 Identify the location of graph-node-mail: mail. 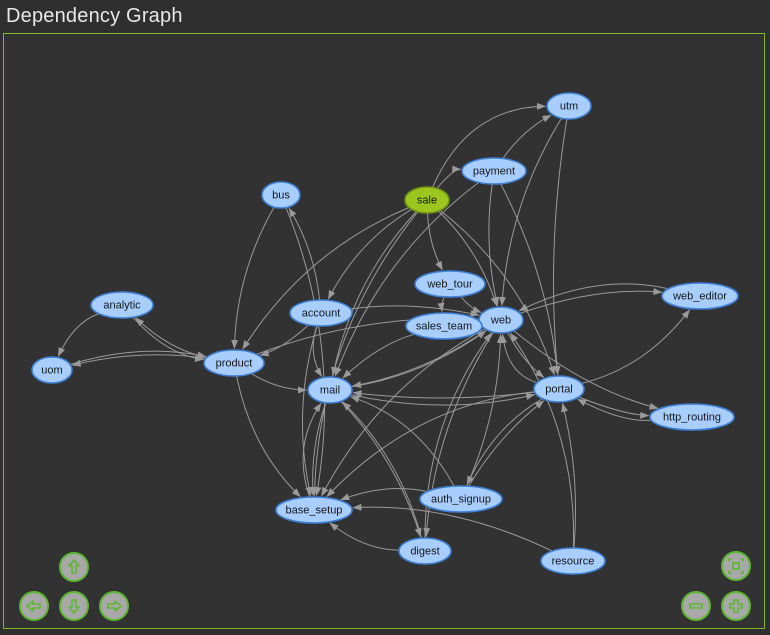
(330, 390).